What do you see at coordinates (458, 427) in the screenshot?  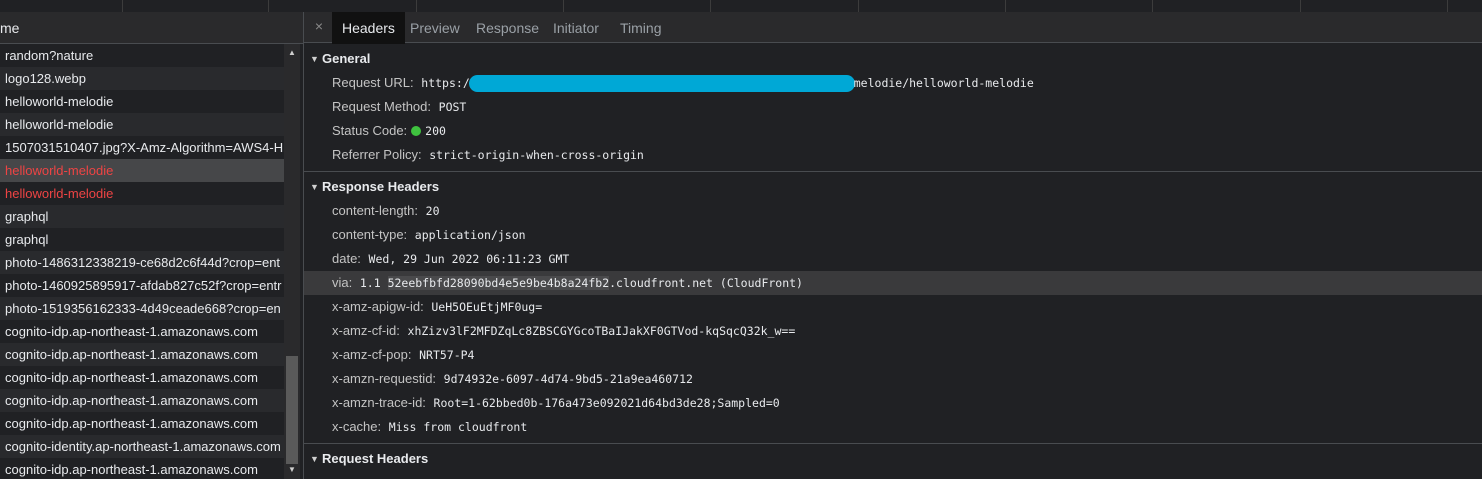 I see `header-value: Miss from cloudfront` at bounding box center [458, 427].